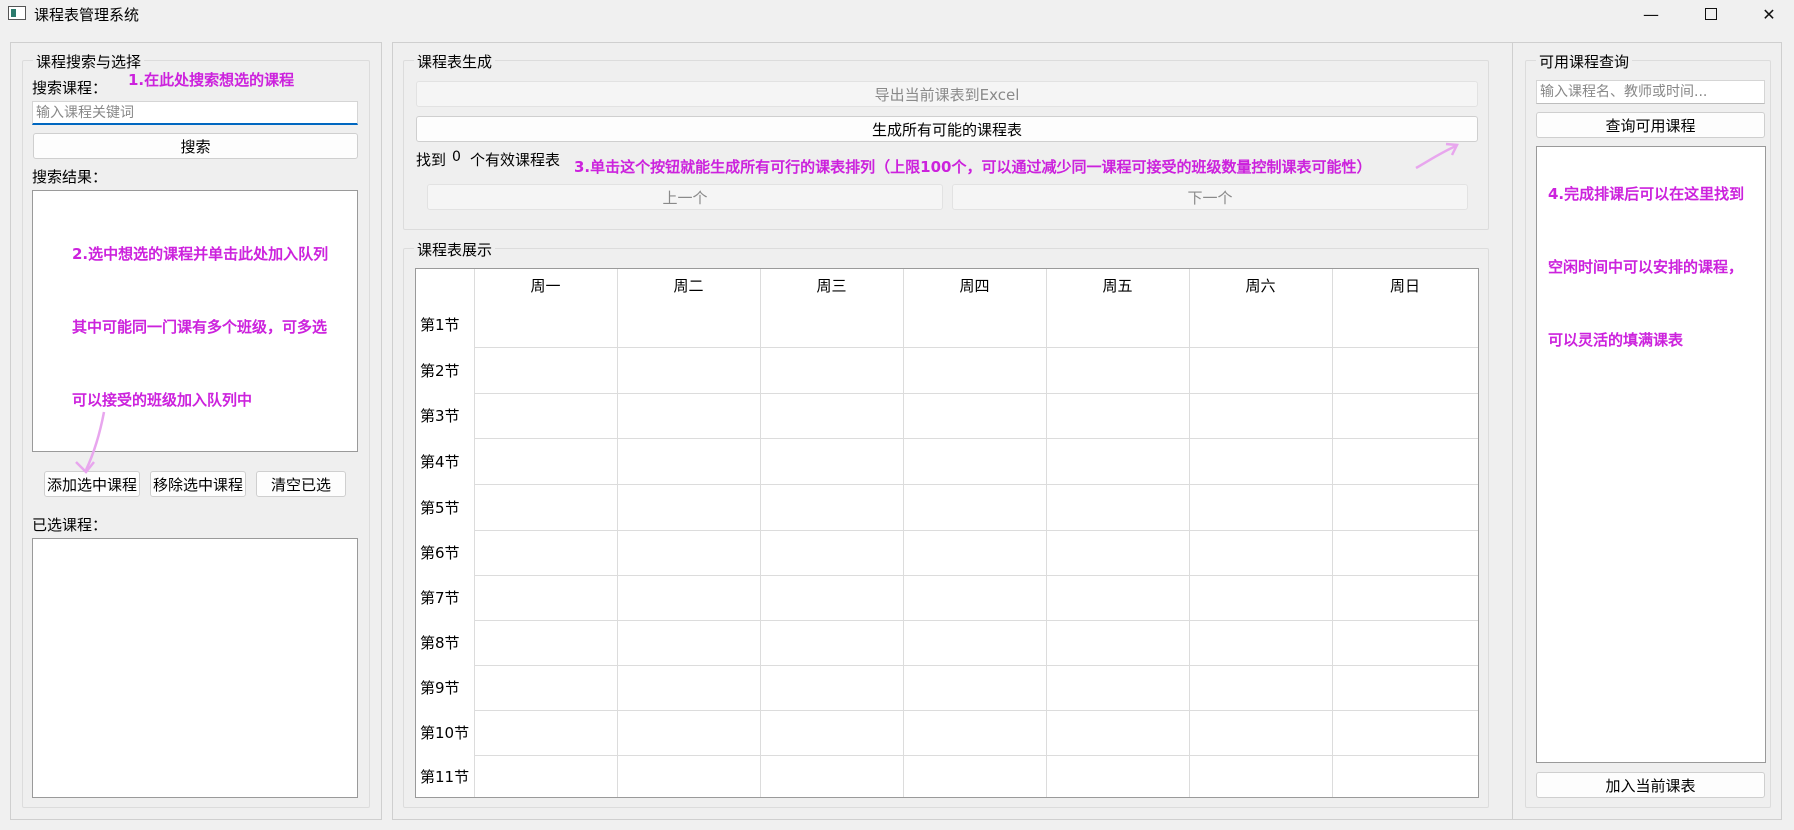 The width and height of the screenshot is (1794, 830). Describe the element at coordinates (1616, 340) in the screenshot. I see `annotation-step4-line3: 可以灵活的填满课表` at that location.